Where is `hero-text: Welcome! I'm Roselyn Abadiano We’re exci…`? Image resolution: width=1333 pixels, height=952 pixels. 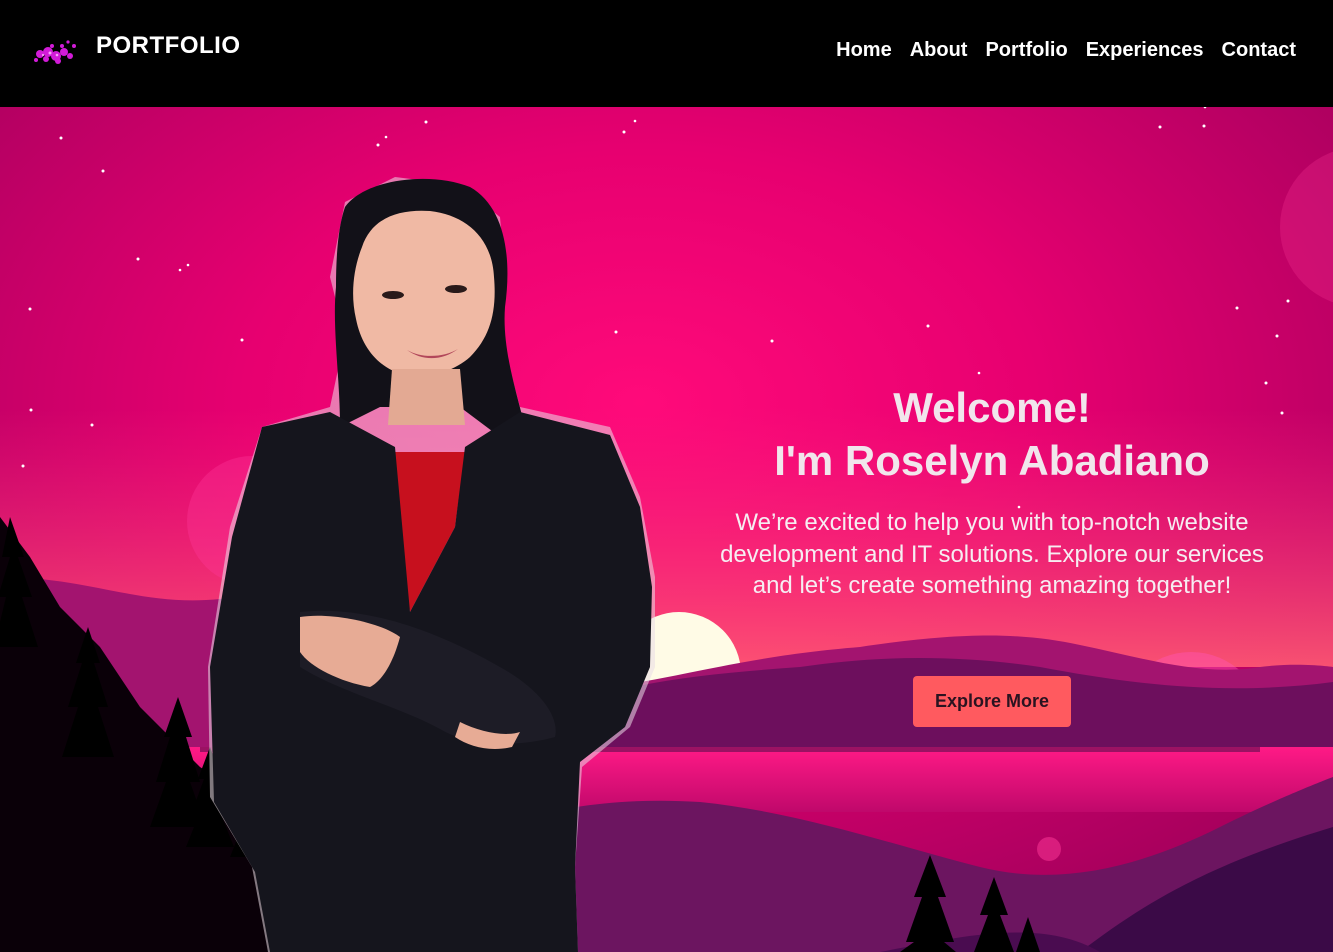 hero-text: Welcome! I'm Roselyn Abadiano We’re exci… is located at coordinates (992, 491).